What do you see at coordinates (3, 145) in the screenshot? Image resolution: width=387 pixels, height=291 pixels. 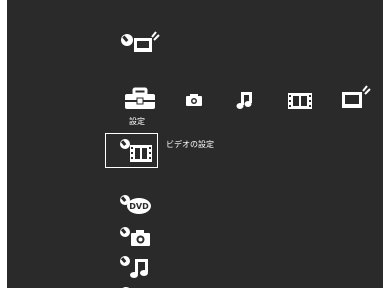 I see `left-border` at bounding box center [3, 145].